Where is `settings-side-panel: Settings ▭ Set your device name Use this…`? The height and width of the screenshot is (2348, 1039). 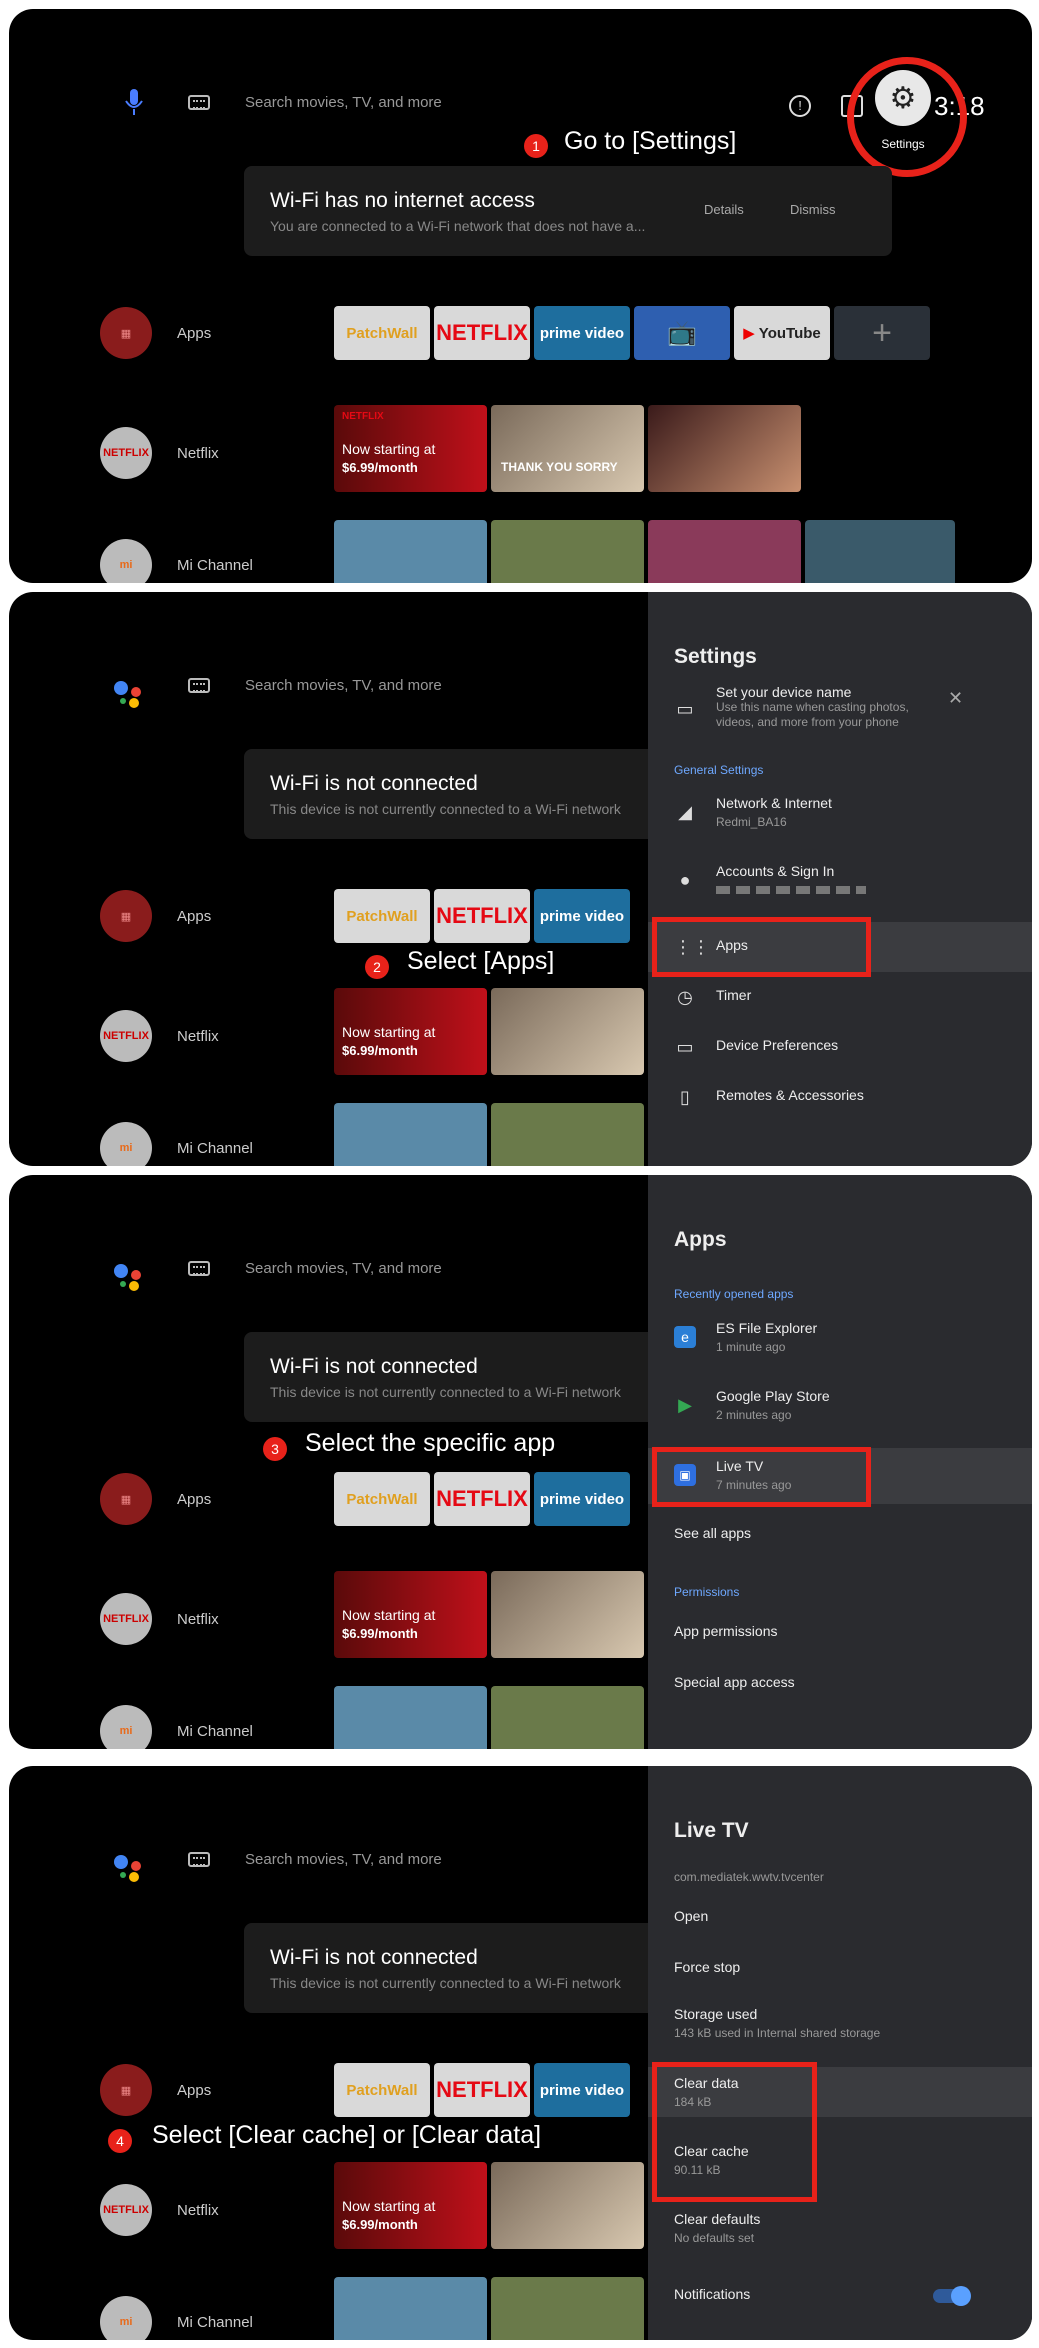 settings-side-panel: Settings ▭ Set your device name Use this… is located at coordinates (840, 879).